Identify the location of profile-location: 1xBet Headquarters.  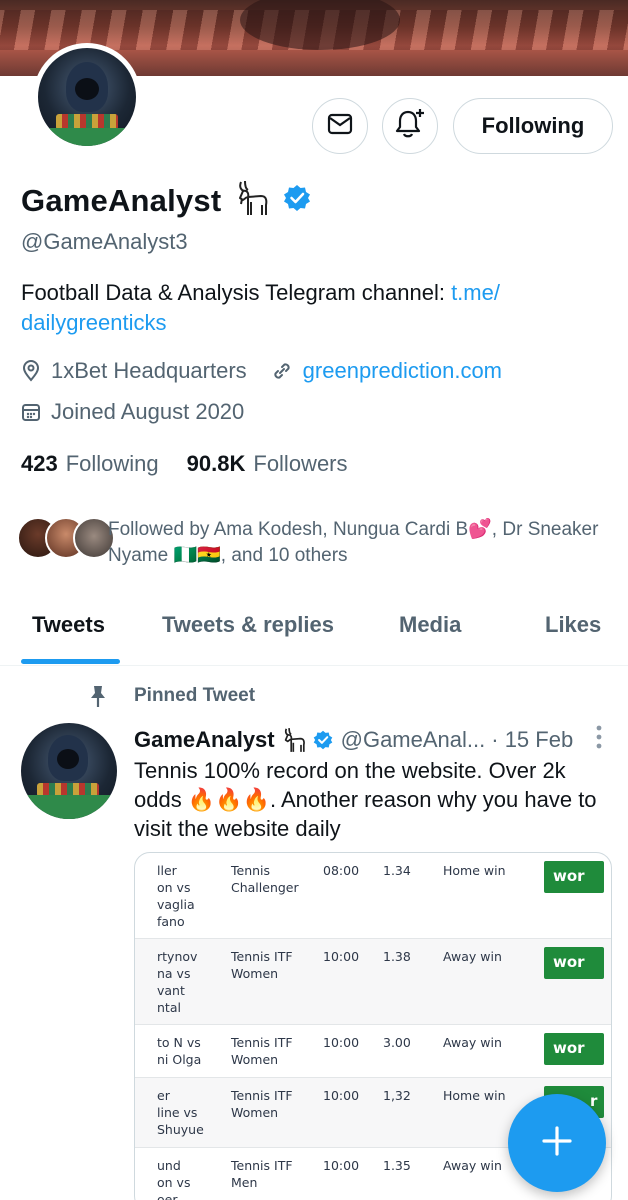
(149, 370).